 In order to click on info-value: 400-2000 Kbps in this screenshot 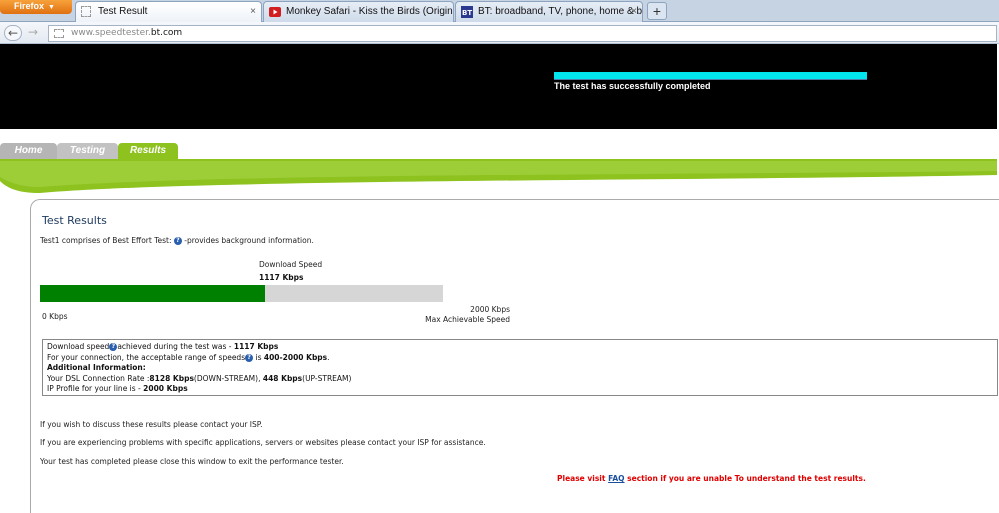, I will do `click(295, 357)`.